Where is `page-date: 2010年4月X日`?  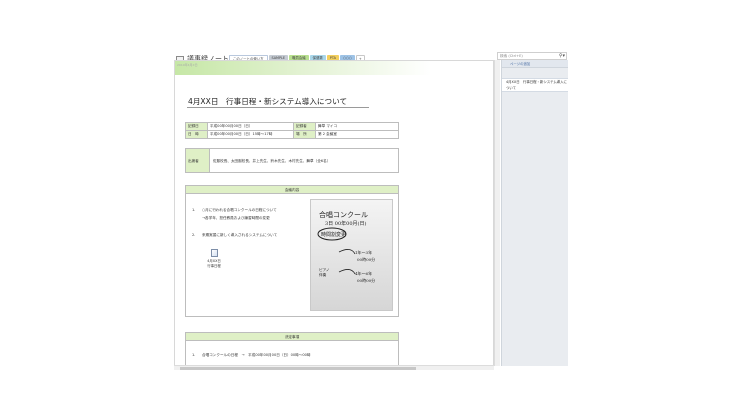
page-date: 2010年4月X日 is located at coordinates (187, 65).